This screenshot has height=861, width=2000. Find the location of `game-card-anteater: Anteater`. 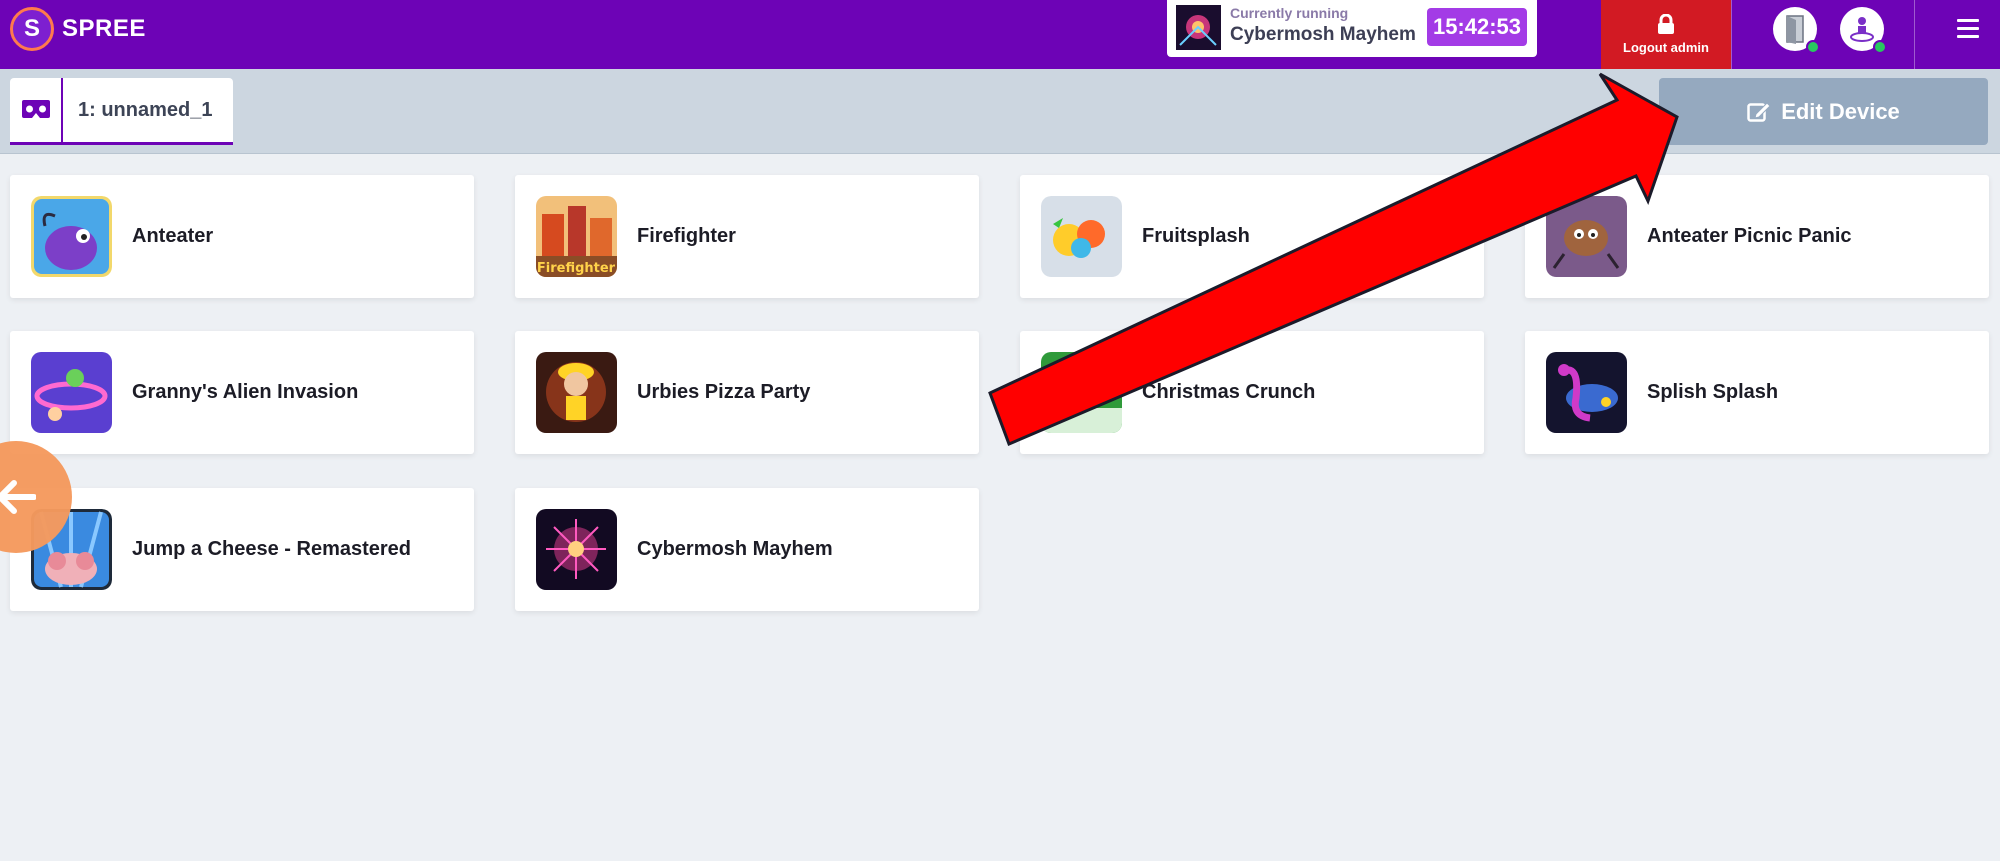

game-card-anteater: Anteater is located at coordinates (242, 236).